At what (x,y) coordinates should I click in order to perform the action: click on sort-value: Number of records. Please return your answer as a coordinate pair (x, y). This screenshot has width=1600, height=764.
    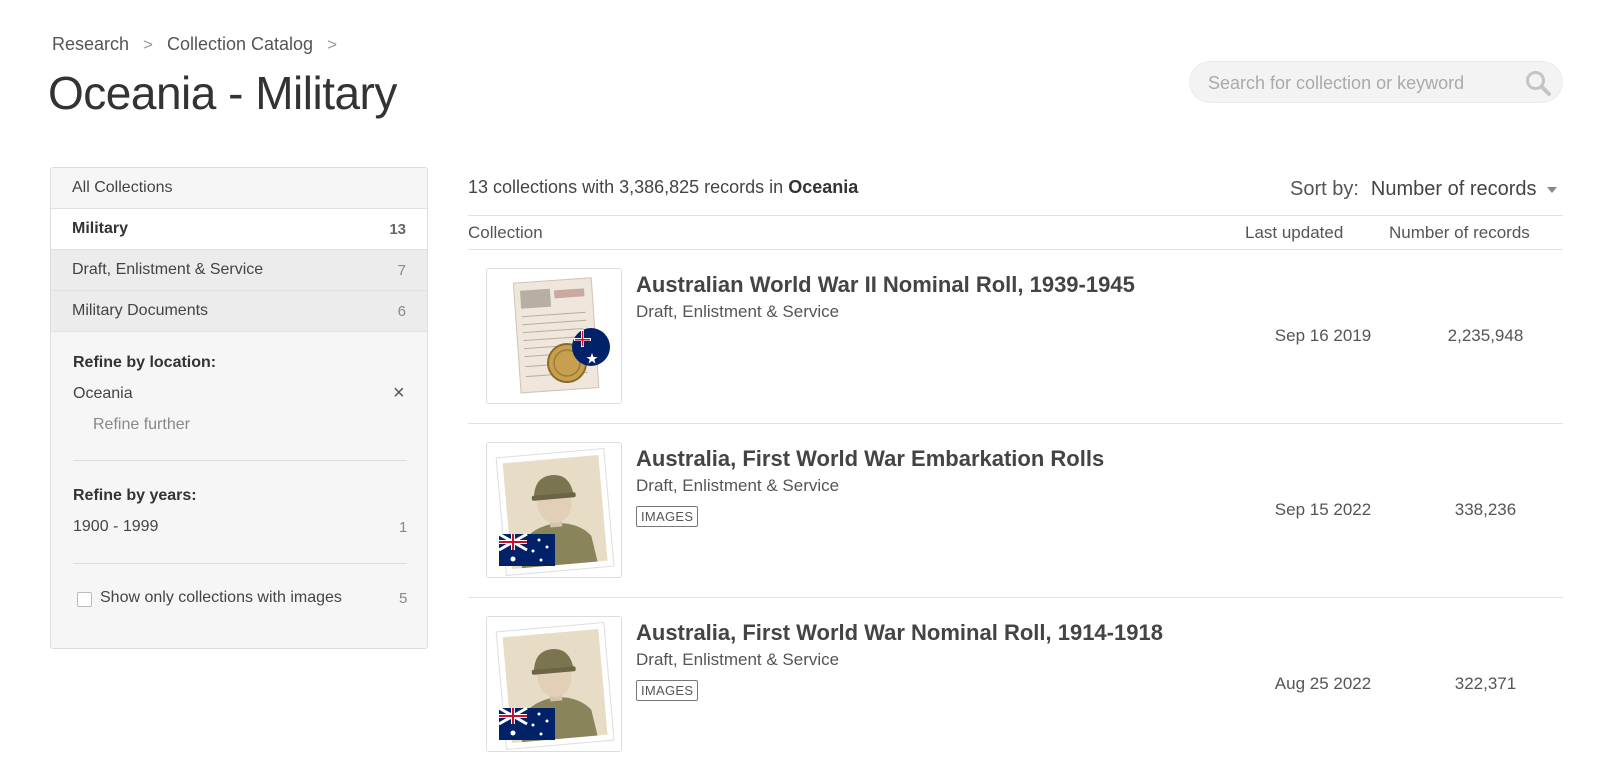
    Looking at the image, I should click on (1454, 189).